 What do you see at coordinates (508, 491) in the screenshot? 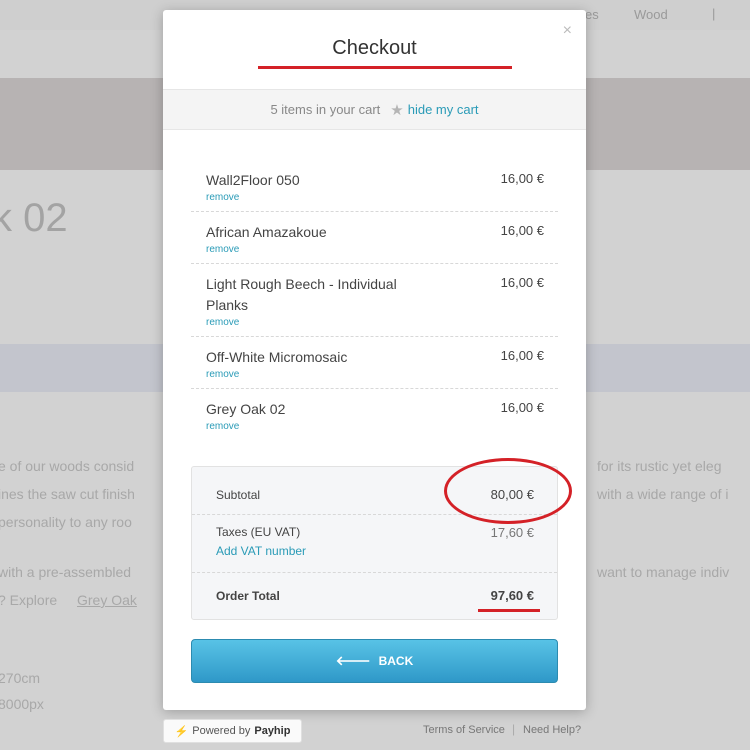
I see `subtotal-annotation-circle` at bounding box center [508, 491].